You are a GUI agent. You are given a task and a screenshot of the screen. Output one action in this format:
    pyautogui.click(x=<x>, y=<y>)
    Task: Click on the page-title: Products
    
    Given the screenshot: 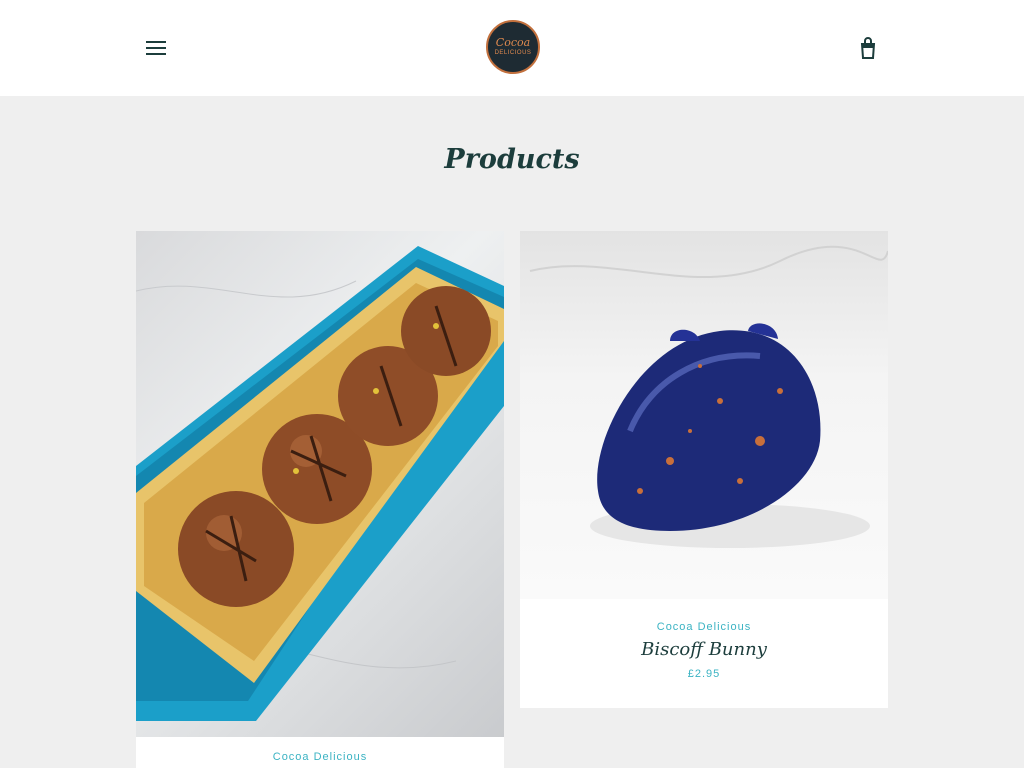 What is the action you would take?
    pyautogui.click(x=512, y=159)
    